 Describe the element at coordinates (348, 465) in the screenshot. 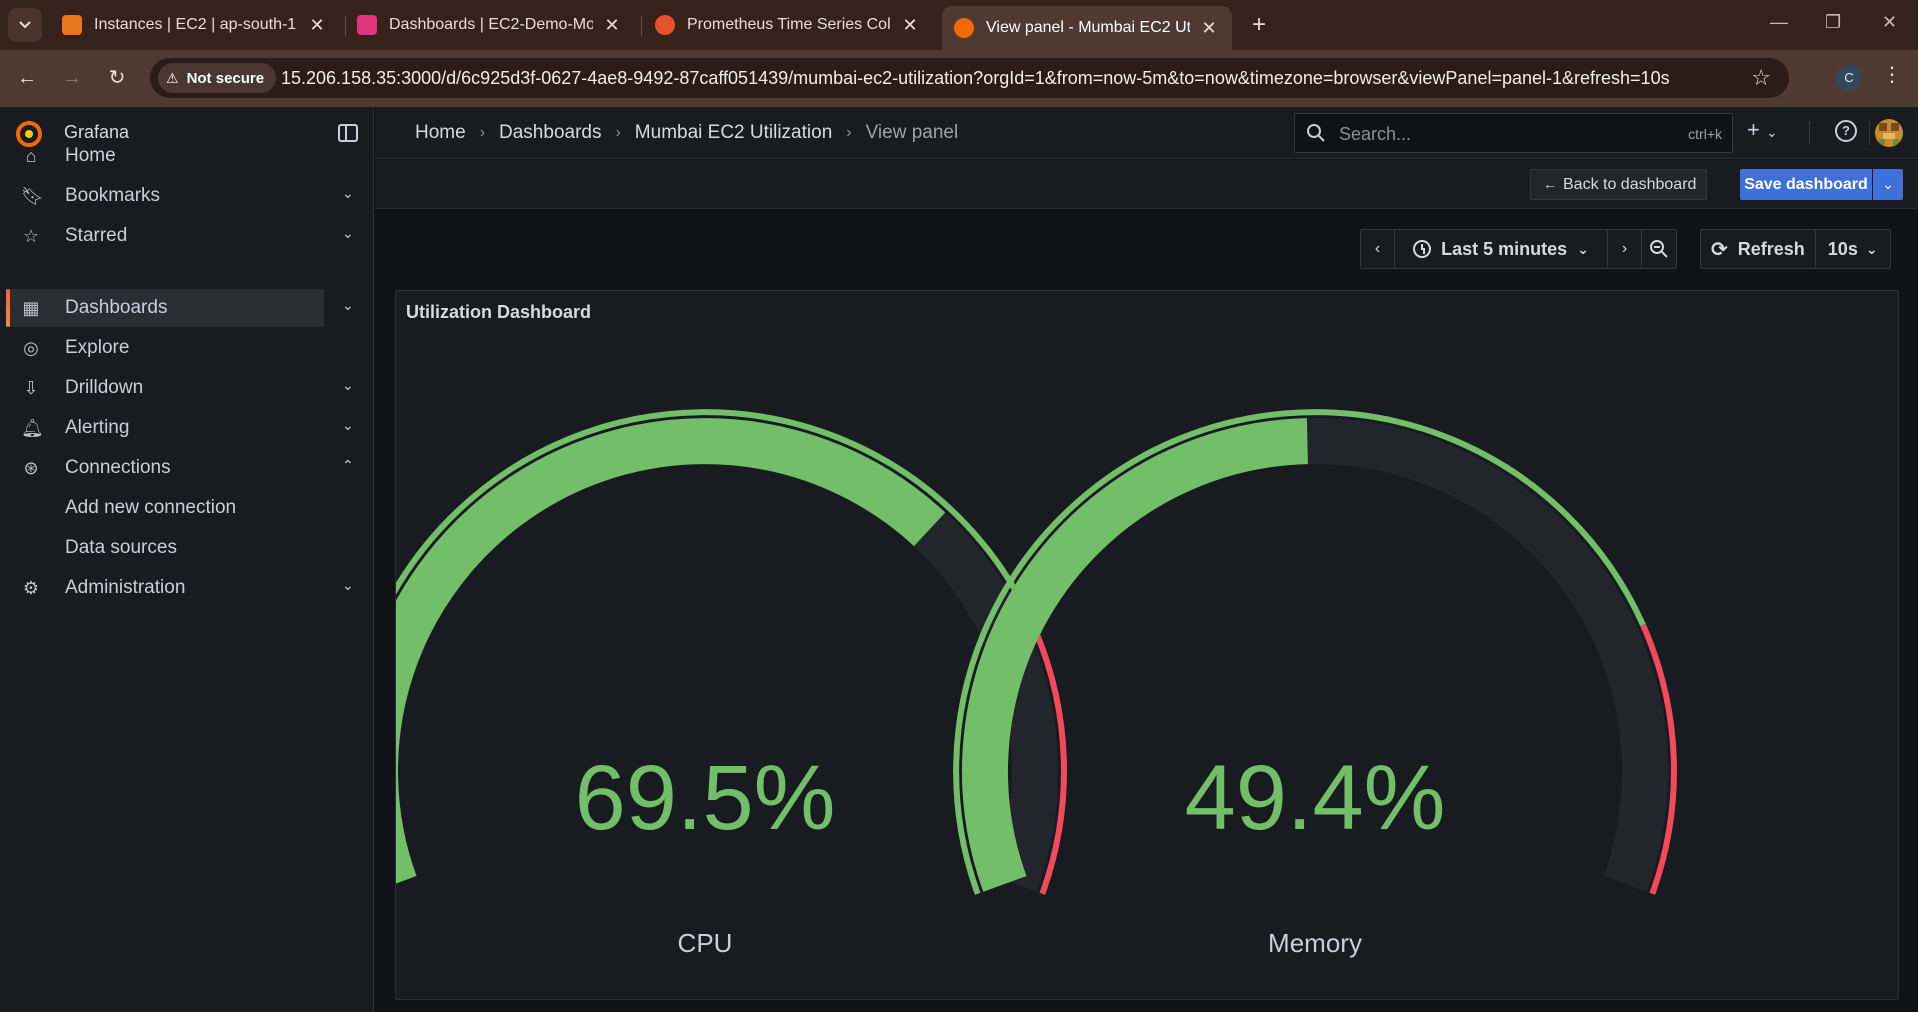

I see `chevron-up-icon: ⌃` at that location.